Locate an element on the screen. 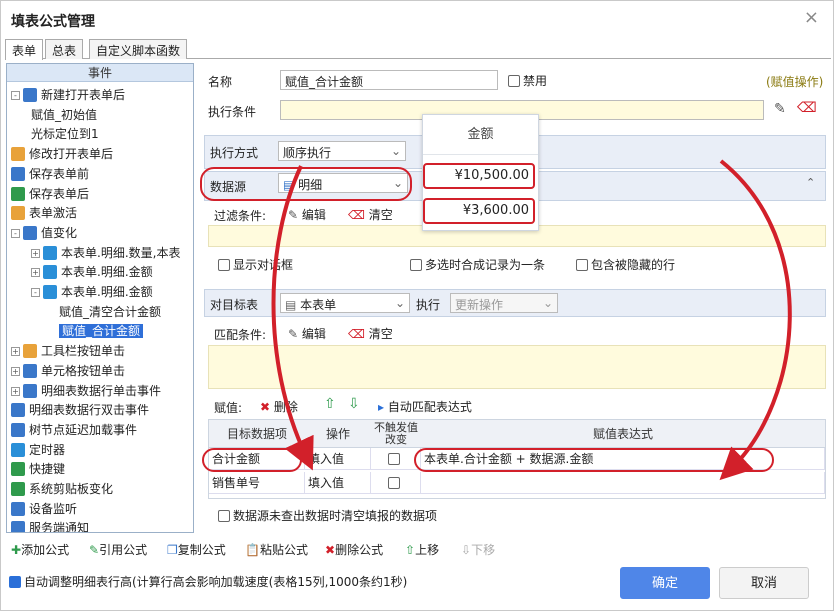 The image size is (834, 612). toolbar-button: ✎引用公式 is located at coordinates (118, 549).